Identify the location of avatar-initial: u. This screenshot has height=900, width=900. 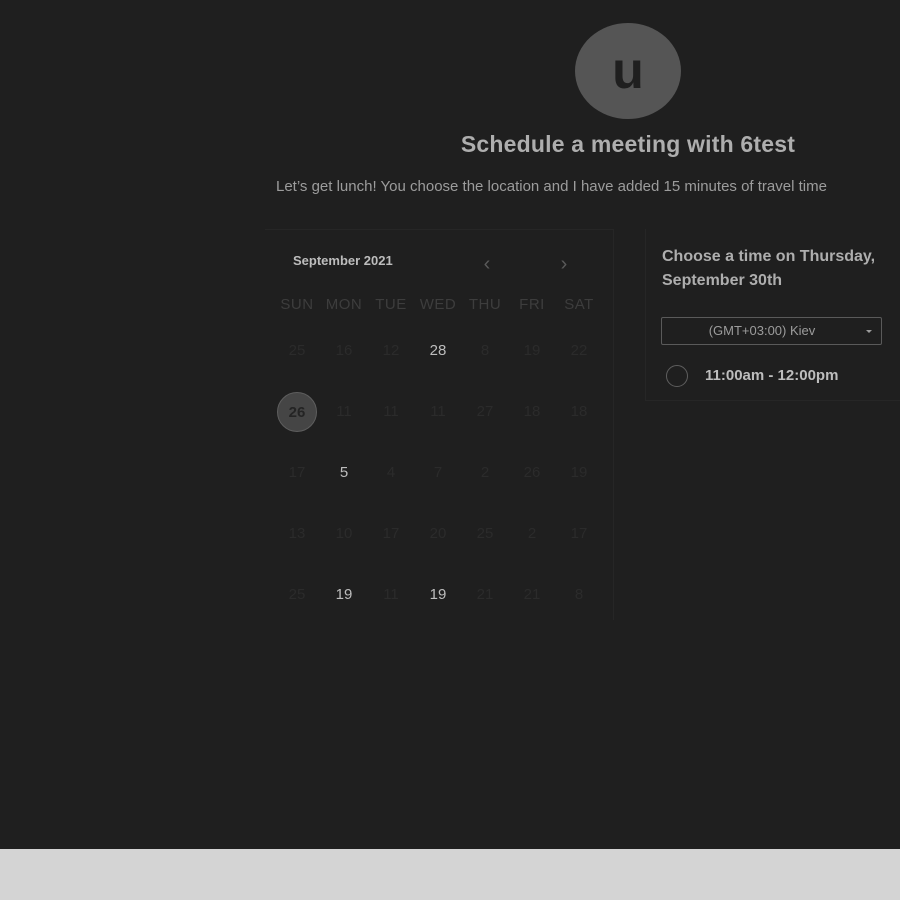
(628, 71).